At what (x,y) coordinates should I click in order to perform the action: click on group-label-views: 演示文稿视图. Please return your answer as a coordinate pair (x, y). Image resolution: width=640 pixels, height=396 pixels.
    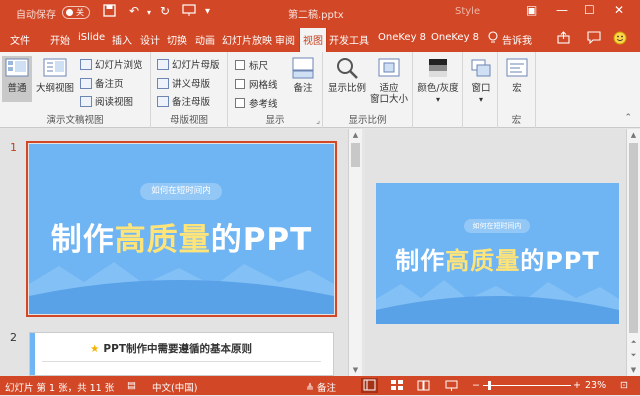
    Looking at the image, I should click on (75, 120).